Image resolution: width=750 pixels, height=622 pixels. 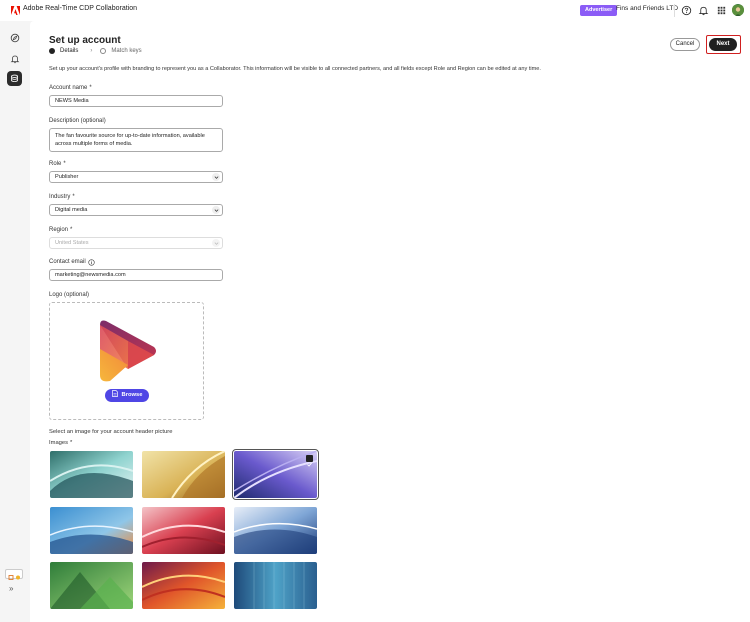 What do you see at coordinates (14, 577) in the screenshot?
I see `status-icon` at bounding box center [14, 577].